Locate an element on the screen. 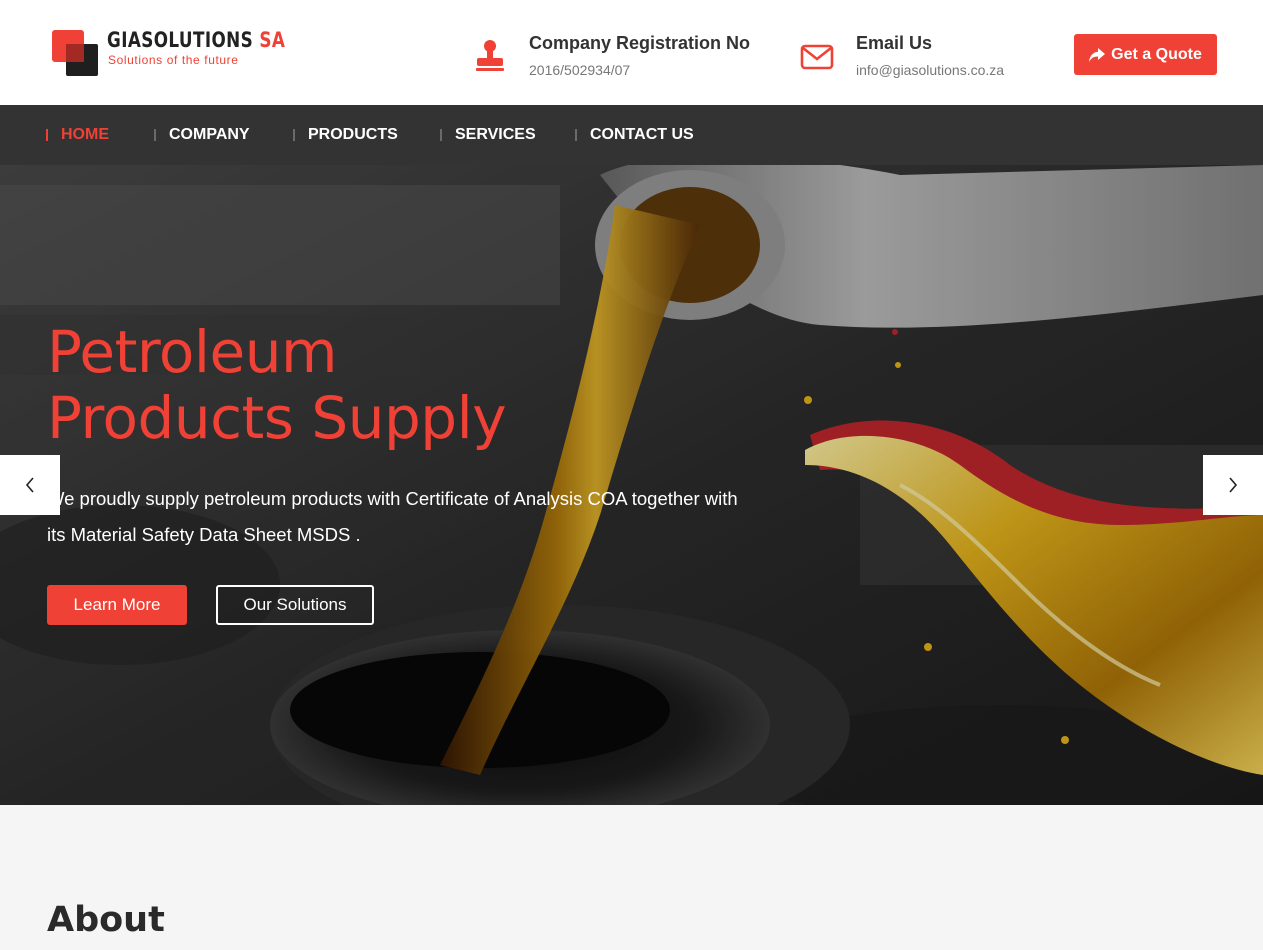 The width and height of the screenshot is (1263, 950). hero-title-line2: Products Supply is located at coordinates (277, 418).